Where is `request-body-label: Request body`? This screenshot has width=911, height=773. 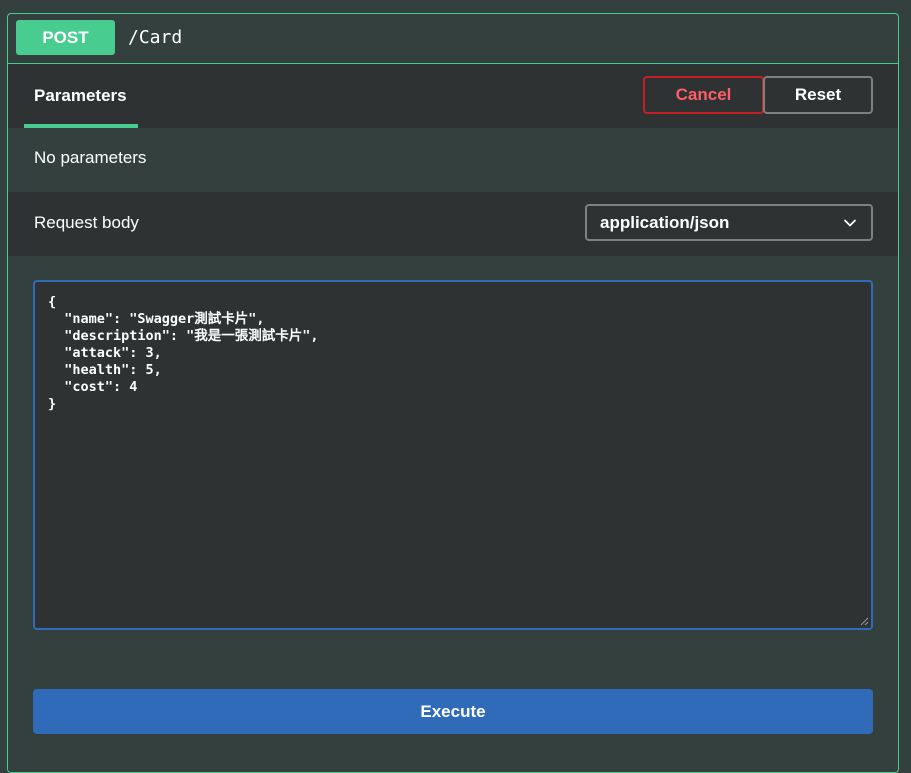
request-body-label: Request body is located at coordinates (86, 222).